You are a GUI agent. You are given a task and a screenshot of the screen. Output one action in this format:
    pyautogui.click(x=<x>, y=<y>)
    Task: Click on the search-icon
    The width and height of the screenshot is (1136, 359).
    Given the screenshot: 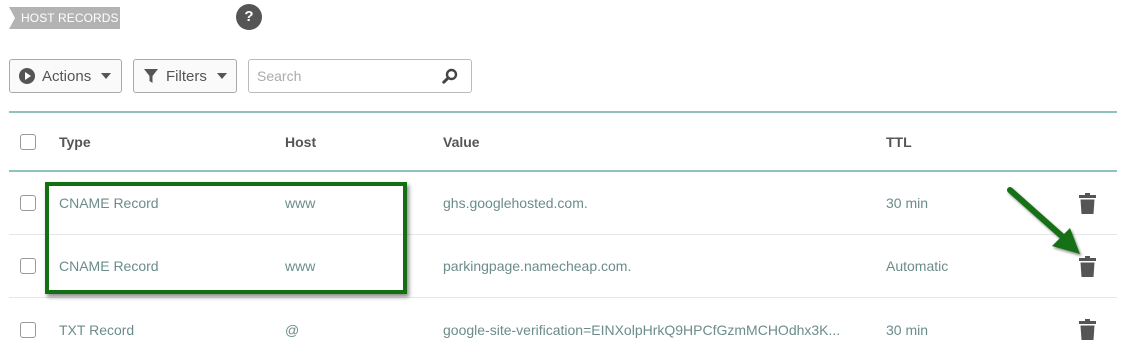 What is the action you would take?
    pyautogui.click(x=450, y=76)
    